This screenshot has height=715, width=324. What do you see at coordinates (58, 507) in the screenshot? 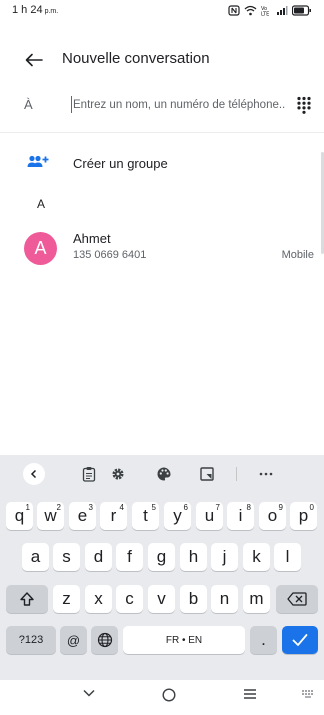
I see `key-hint: 2` at bounding box center [58, 507].